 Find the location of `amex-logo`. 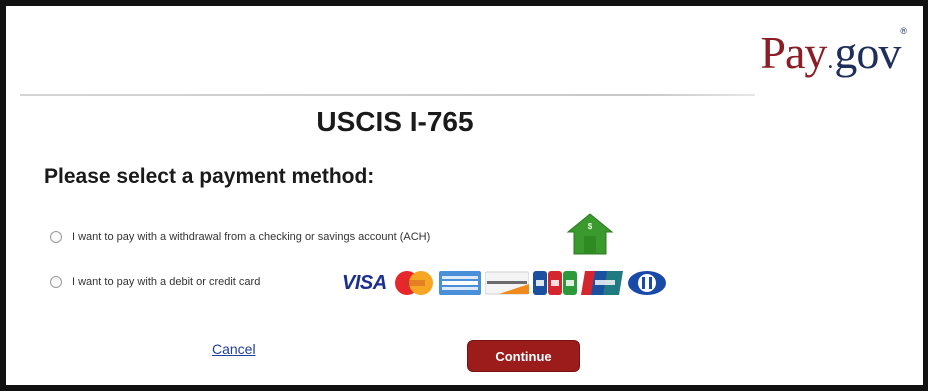

amex-logo is located at coordinates (459, 283).